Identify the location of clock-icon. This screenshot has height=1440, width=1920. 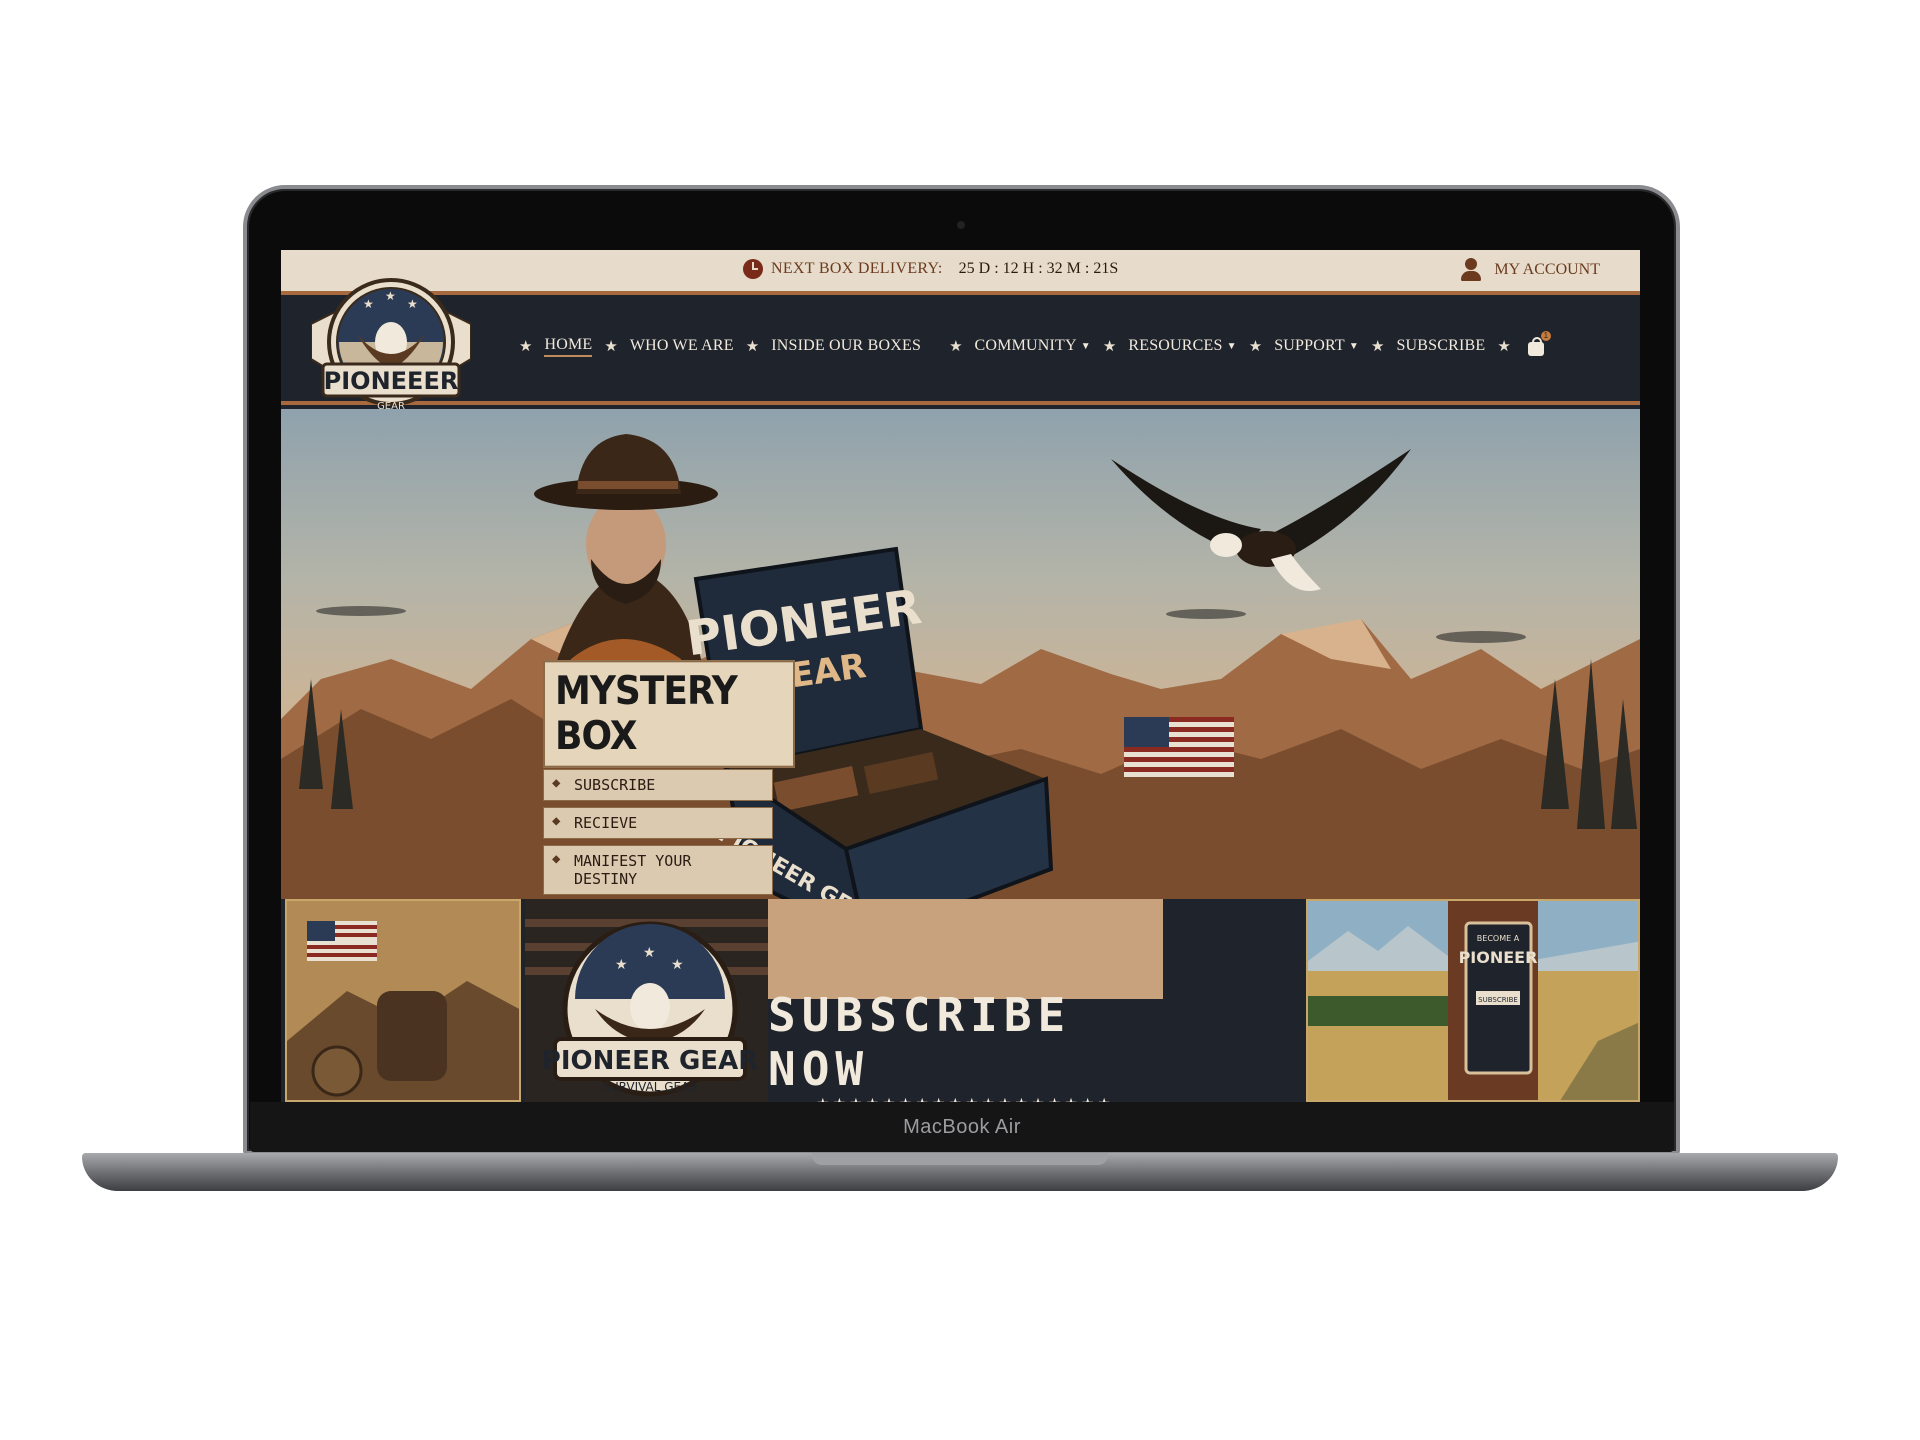
(753, 269).